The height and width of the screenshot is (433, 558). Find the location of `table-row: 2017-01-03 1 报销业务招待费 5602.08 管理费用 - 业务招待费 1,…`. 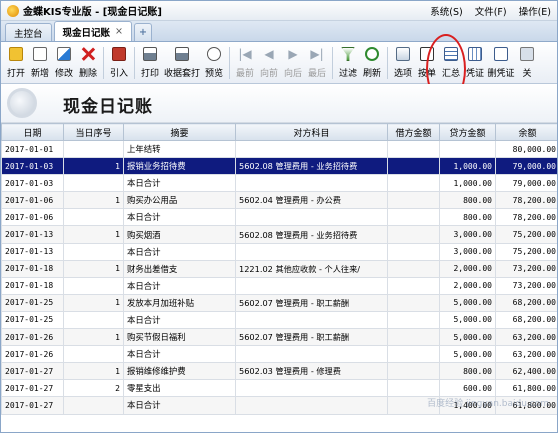

table-row: 2017-01-03 1 报销业务招待费 5602.08 管理费用 - 业务招待费 1,… is located at coordinates (279, 166).